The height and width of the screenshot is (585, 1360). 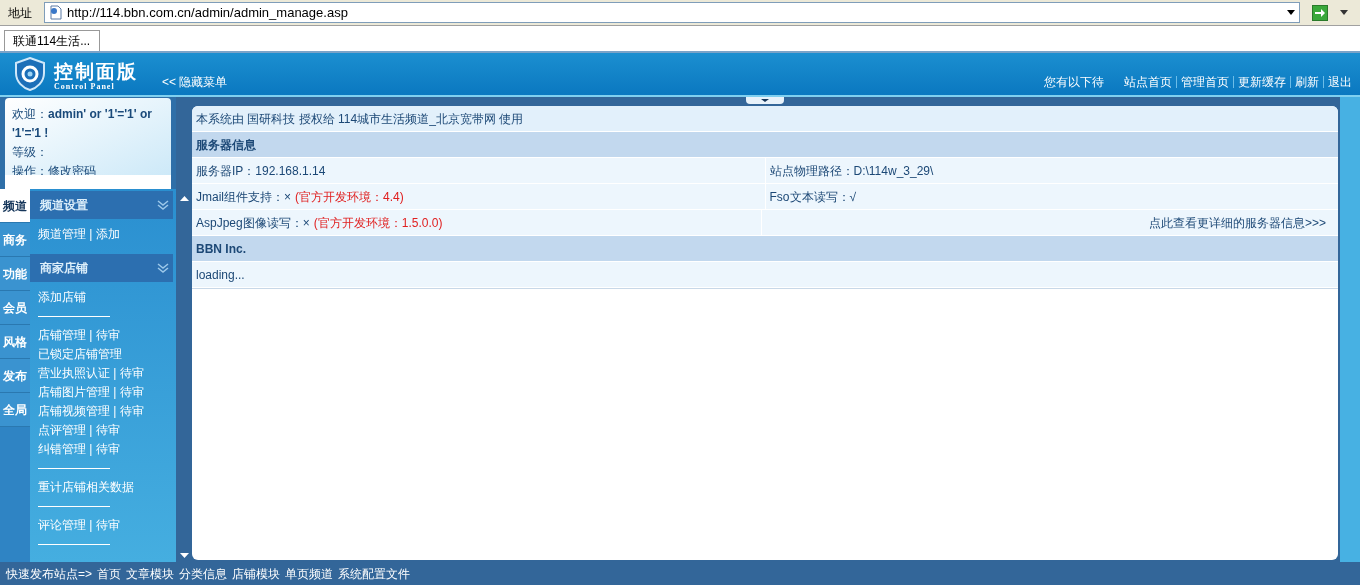 I want to click on version-note: (官方开发环境：4.4), so click(x=349, y=197).